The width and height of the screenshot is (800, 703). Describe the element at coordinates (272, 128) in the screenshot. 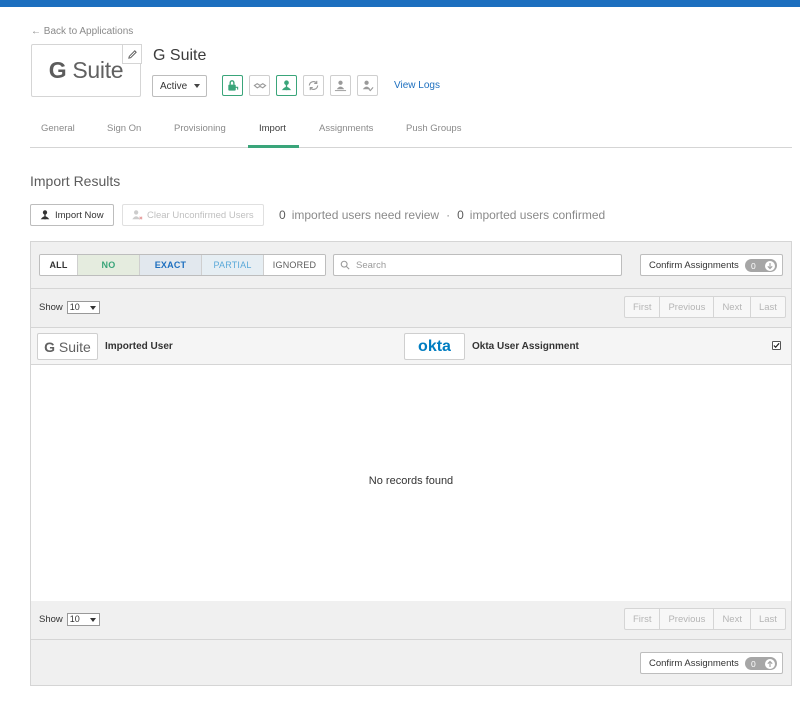

I see `tab-import: Import` at that location.